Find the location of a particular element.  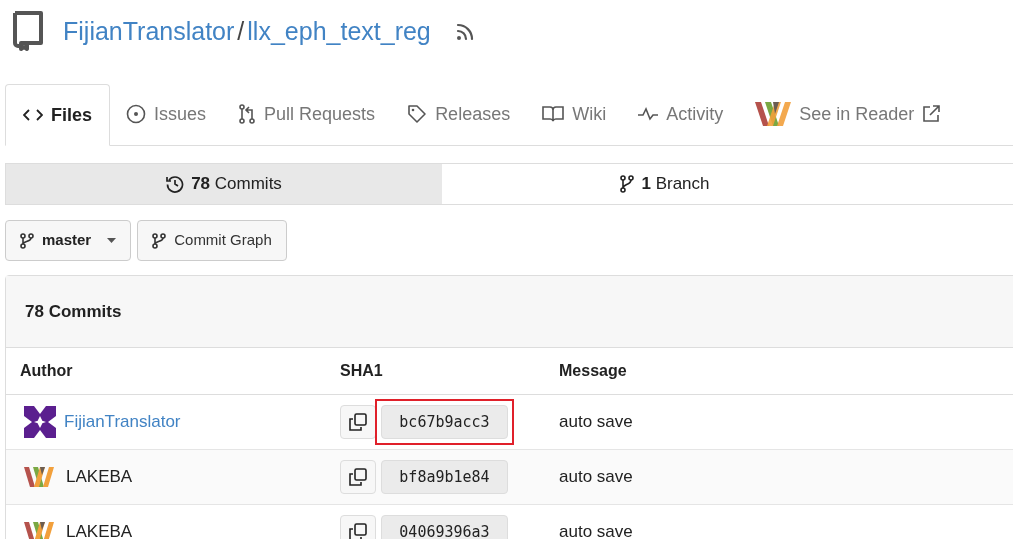

commit-graph-button: Commit Graph is located at coordinates (212, 240).